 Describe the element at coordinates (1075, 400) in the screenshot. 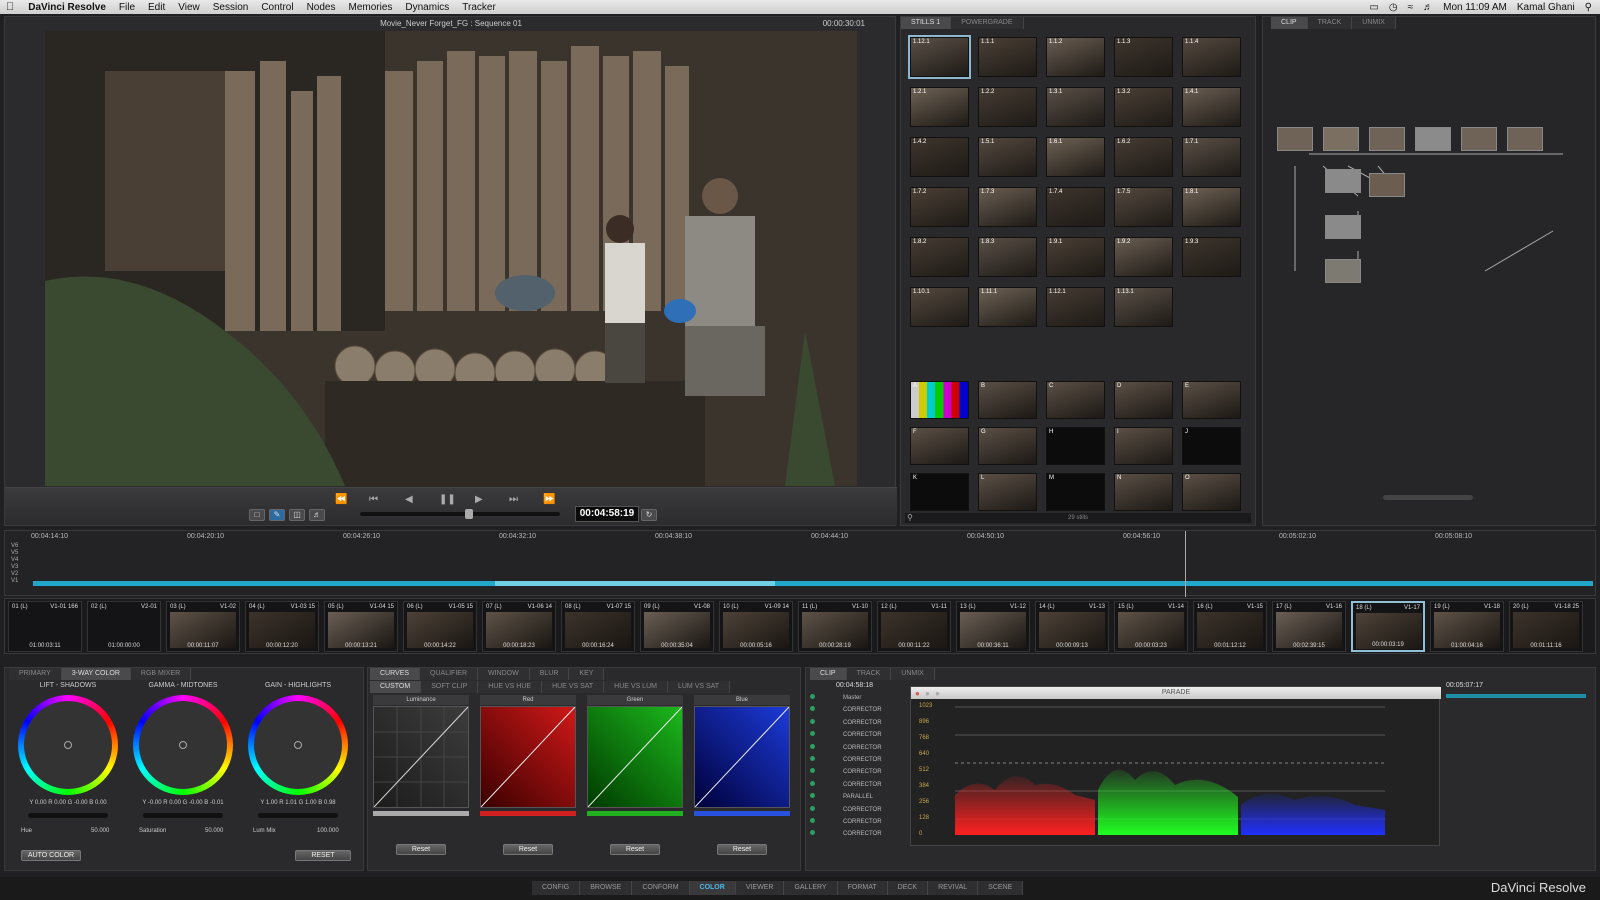

I see `memory-slot: C` at that location.